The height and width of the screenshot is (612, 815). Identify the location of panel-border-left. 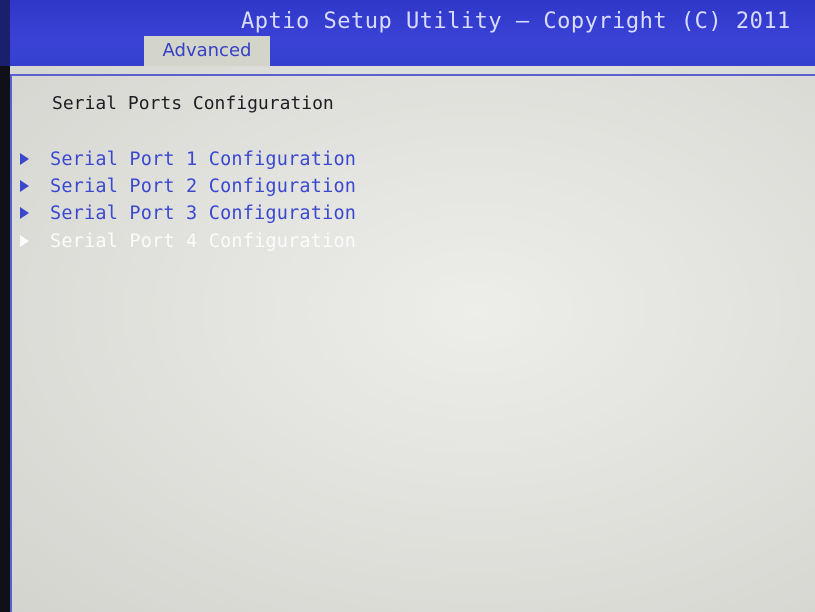
(11, 343).